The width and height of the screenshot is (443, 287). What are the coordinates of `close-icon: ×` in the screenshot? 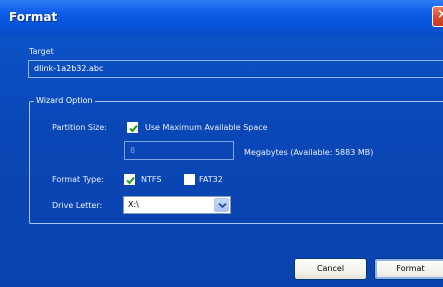 It's located at (440, 14).